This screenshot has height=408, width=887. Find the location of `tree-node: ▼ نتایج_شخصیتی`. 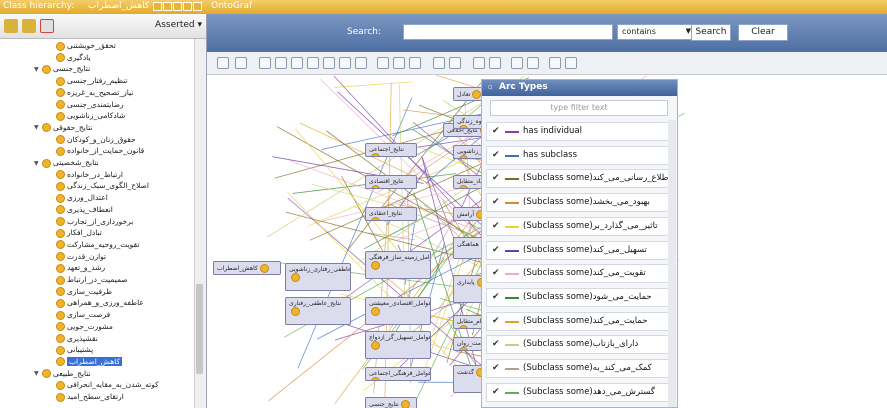

tree-node: ▼ نتایج_شخصیتی is located at coordinates (66, 163).